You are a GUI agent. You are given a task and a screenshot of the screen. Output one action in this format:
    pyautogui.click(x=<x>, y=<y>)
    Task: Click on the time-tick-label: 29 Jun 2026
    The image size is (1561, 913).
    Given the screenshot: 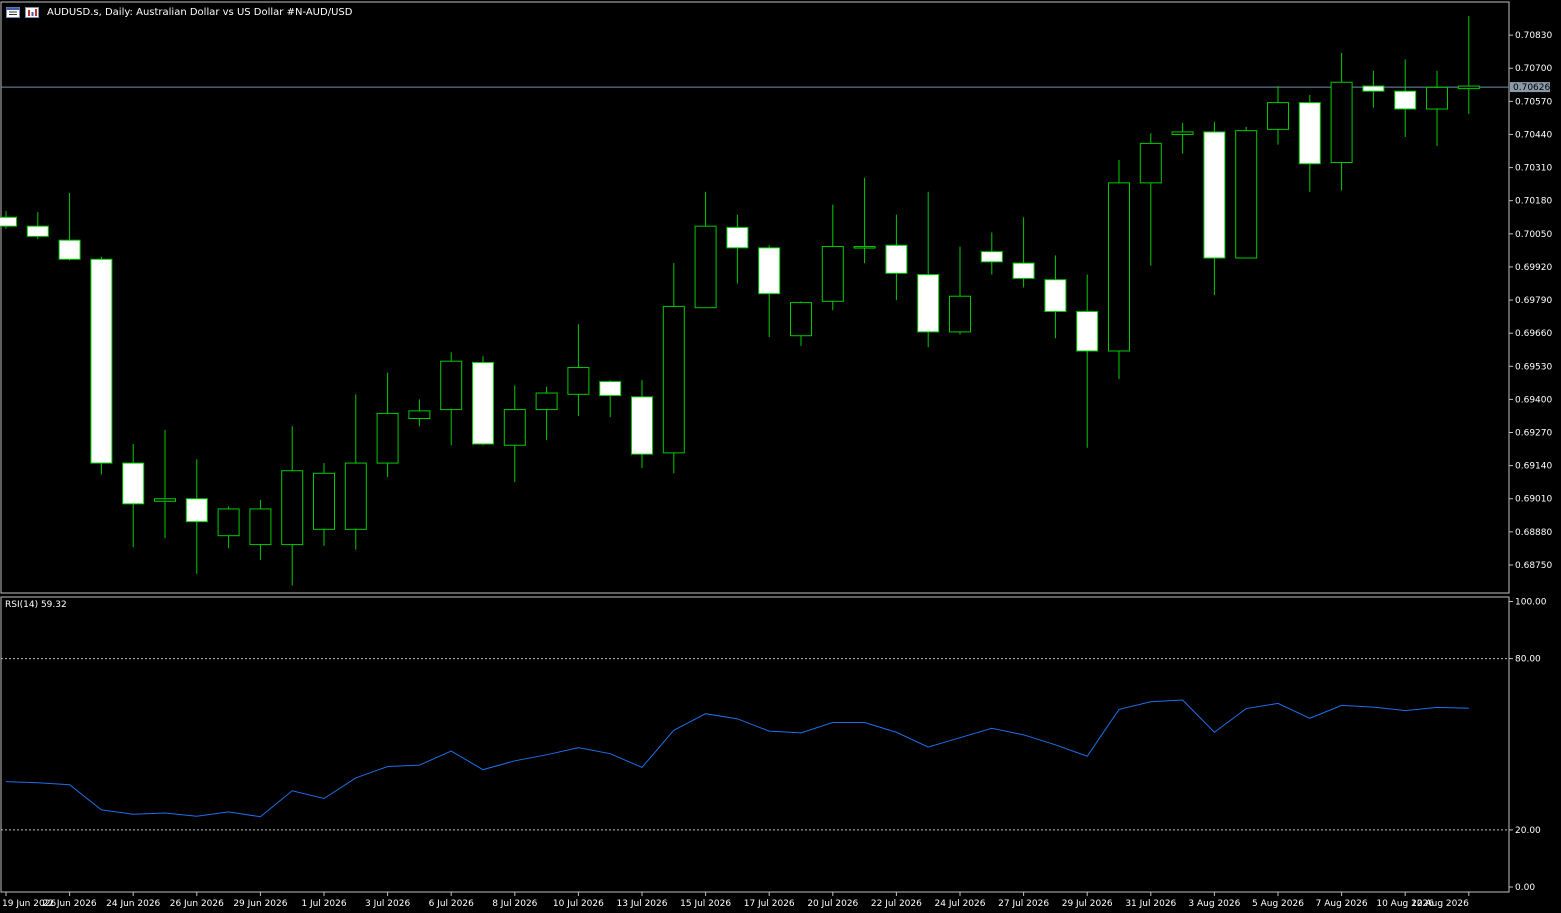 What is the action you would take?
    pyautogui.click(x=260, y=904)
    